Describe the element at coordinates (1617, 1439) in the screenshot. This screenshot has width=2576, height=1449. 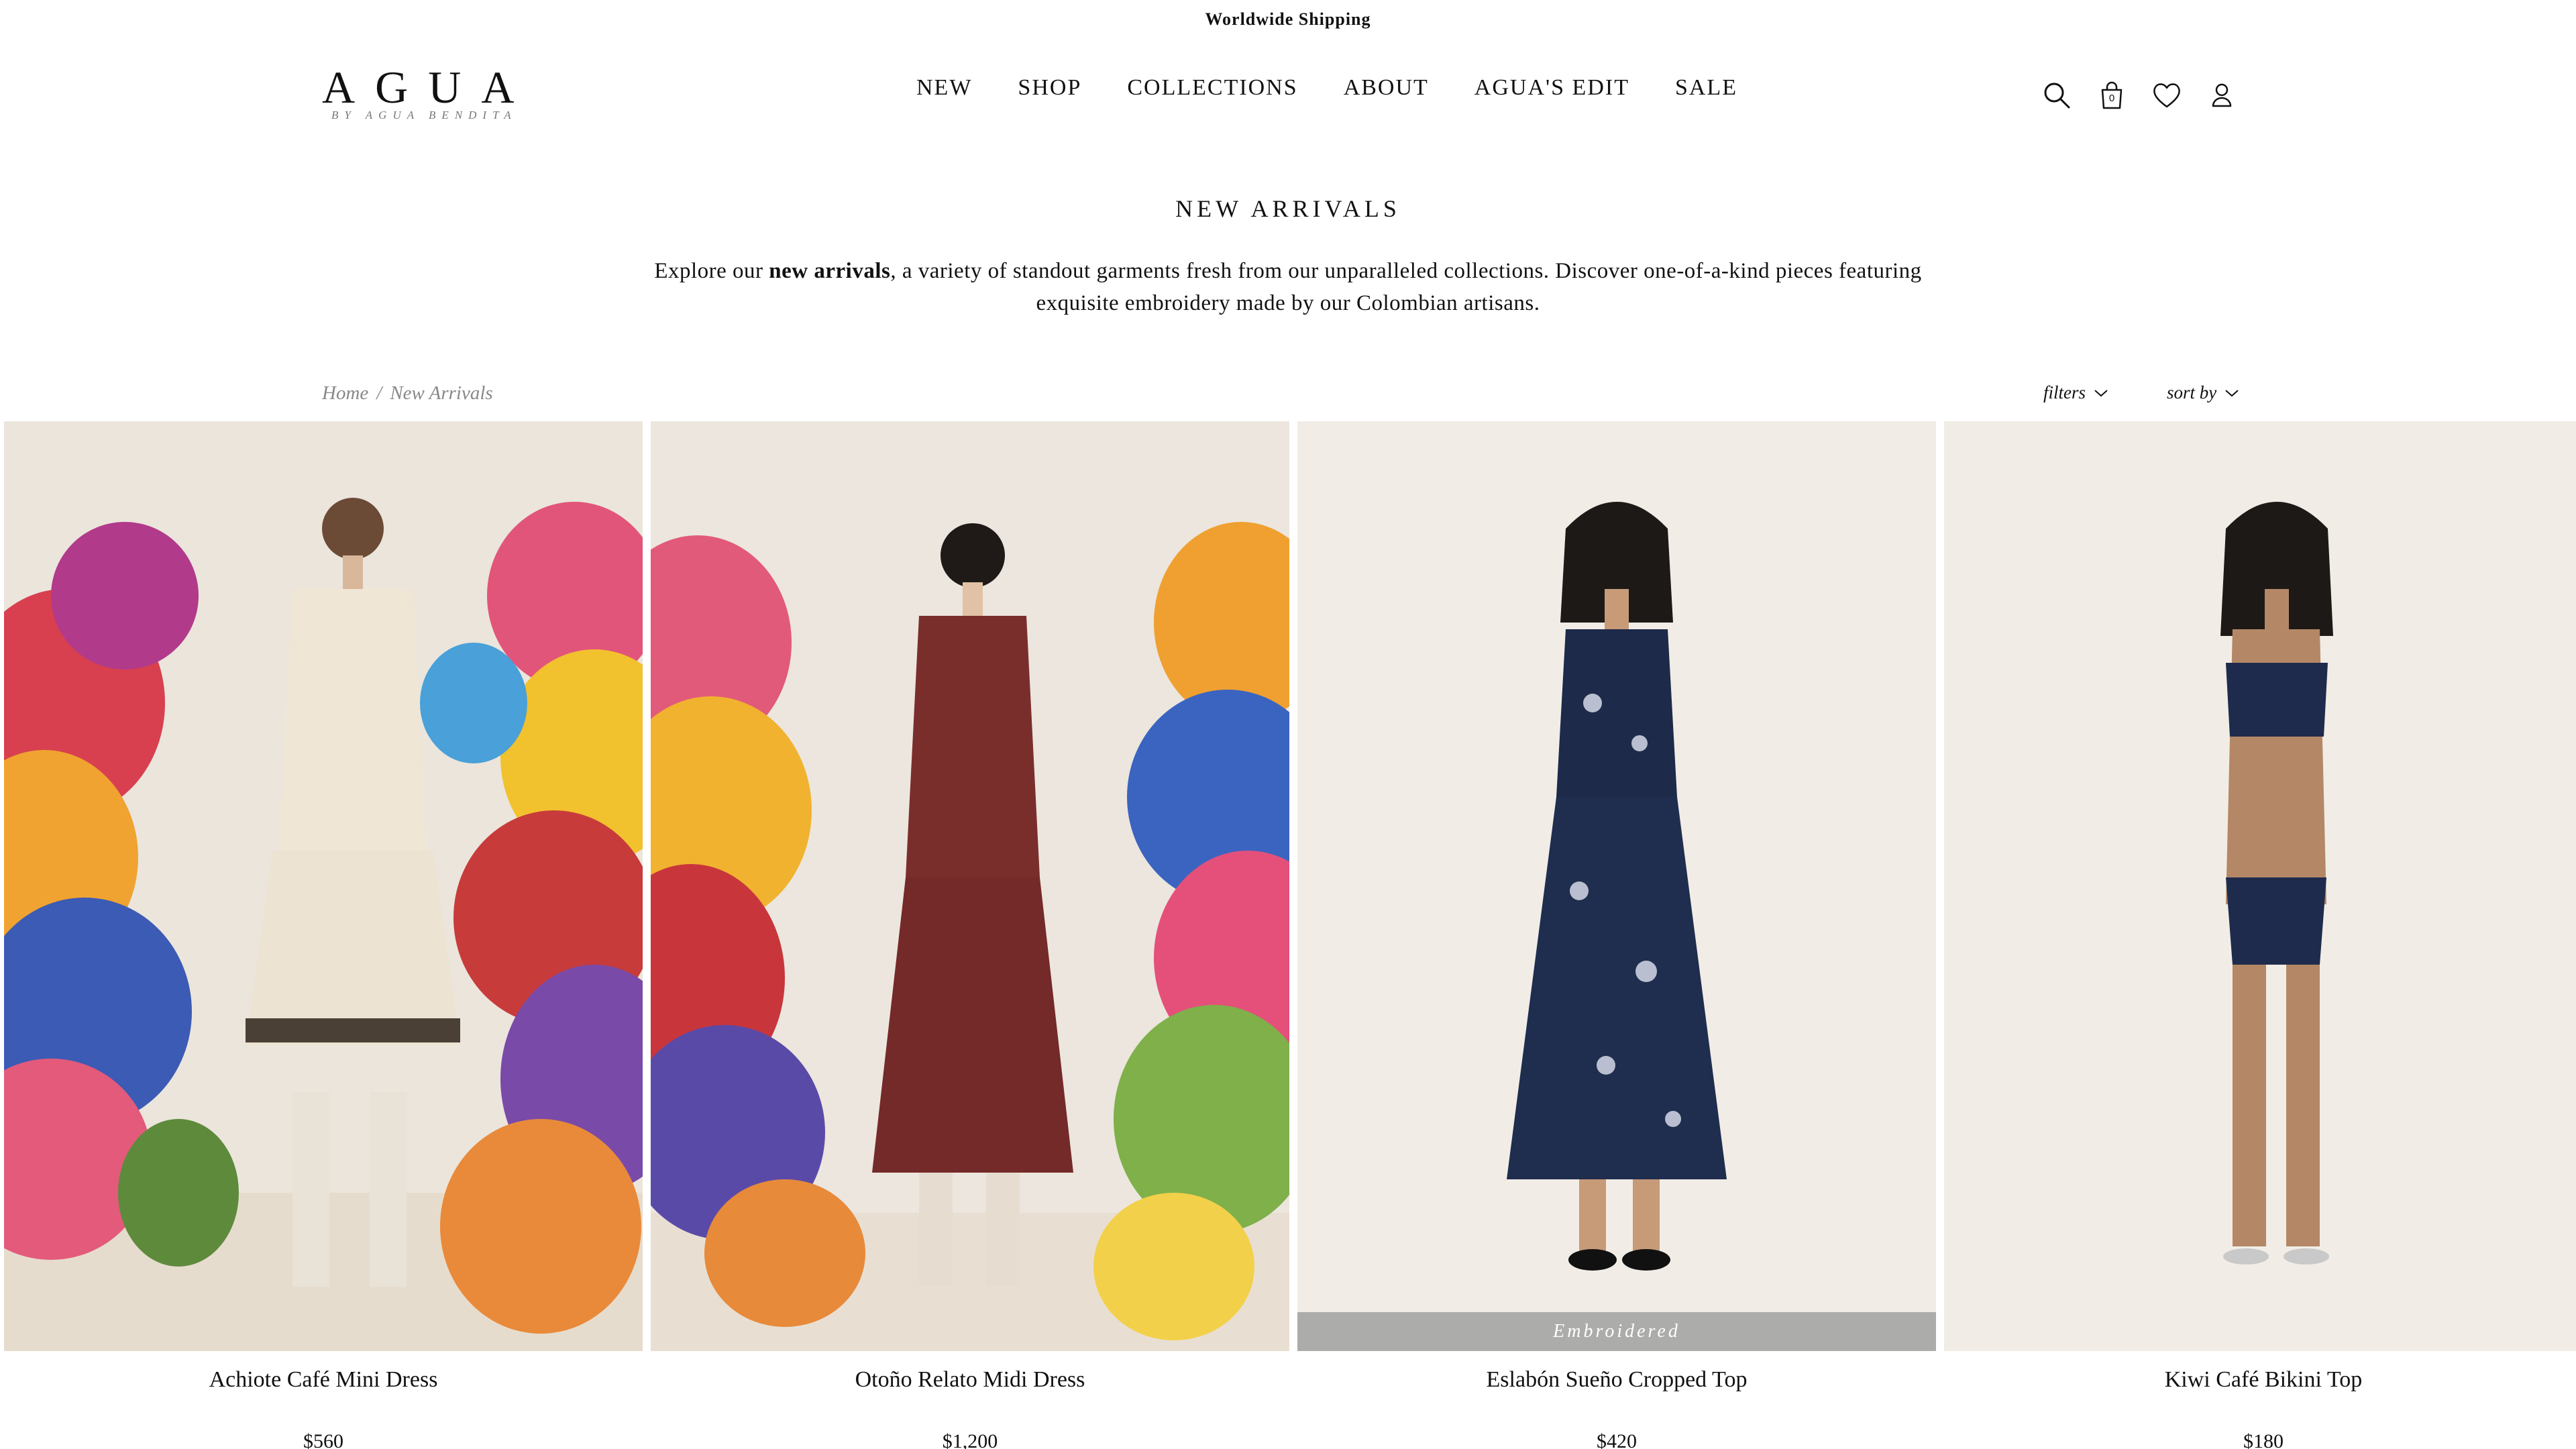
I see `product-price: $420` at that location.